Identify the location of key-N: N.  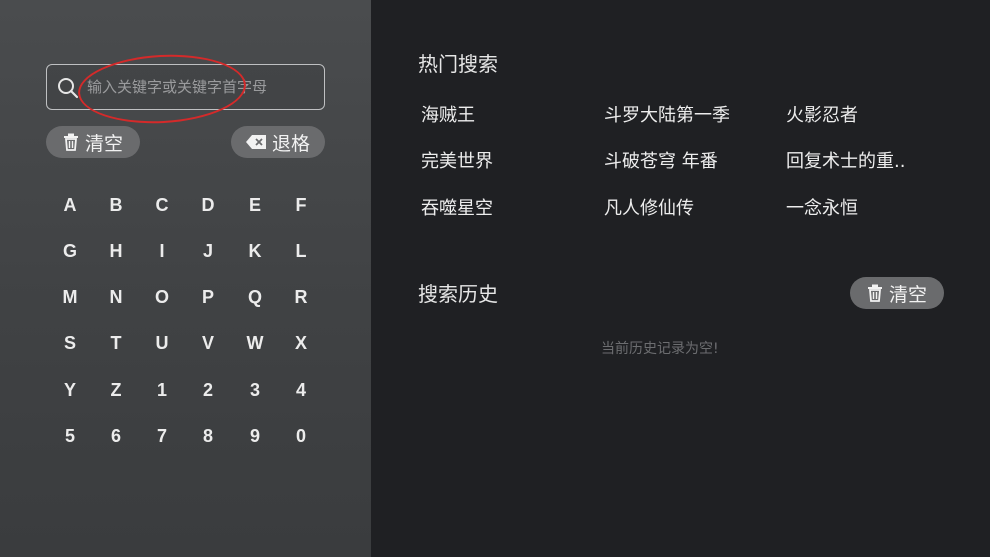
(116, 297).